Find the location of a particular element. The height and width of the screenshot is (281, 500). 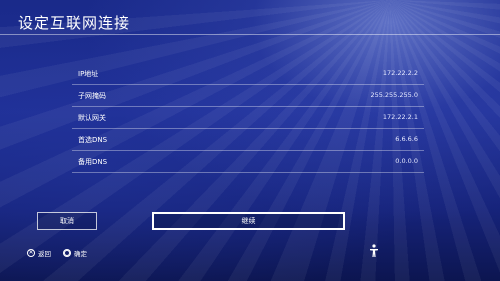

cross-icon: ✕ is located at coordinates (31, 253).